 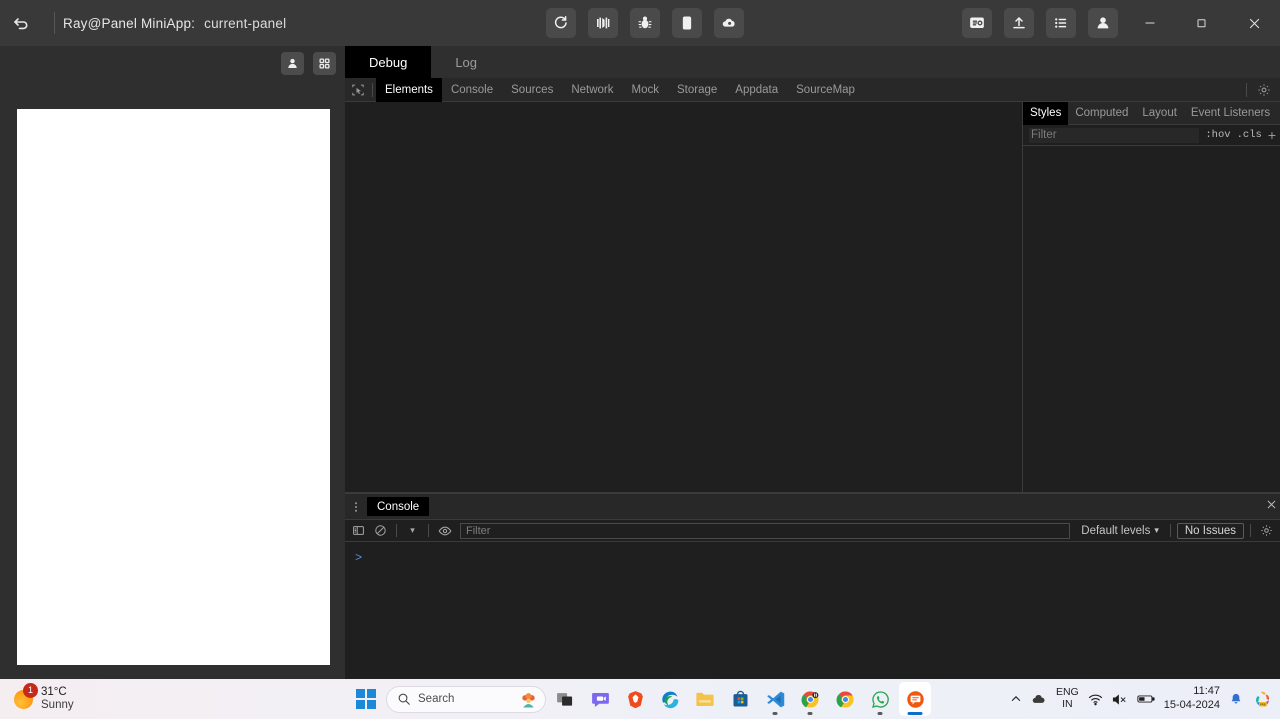 What do you see at coordinates (775, 699) in the screenshot?
I see `vscode-icon` at bounding box center [775, 699].